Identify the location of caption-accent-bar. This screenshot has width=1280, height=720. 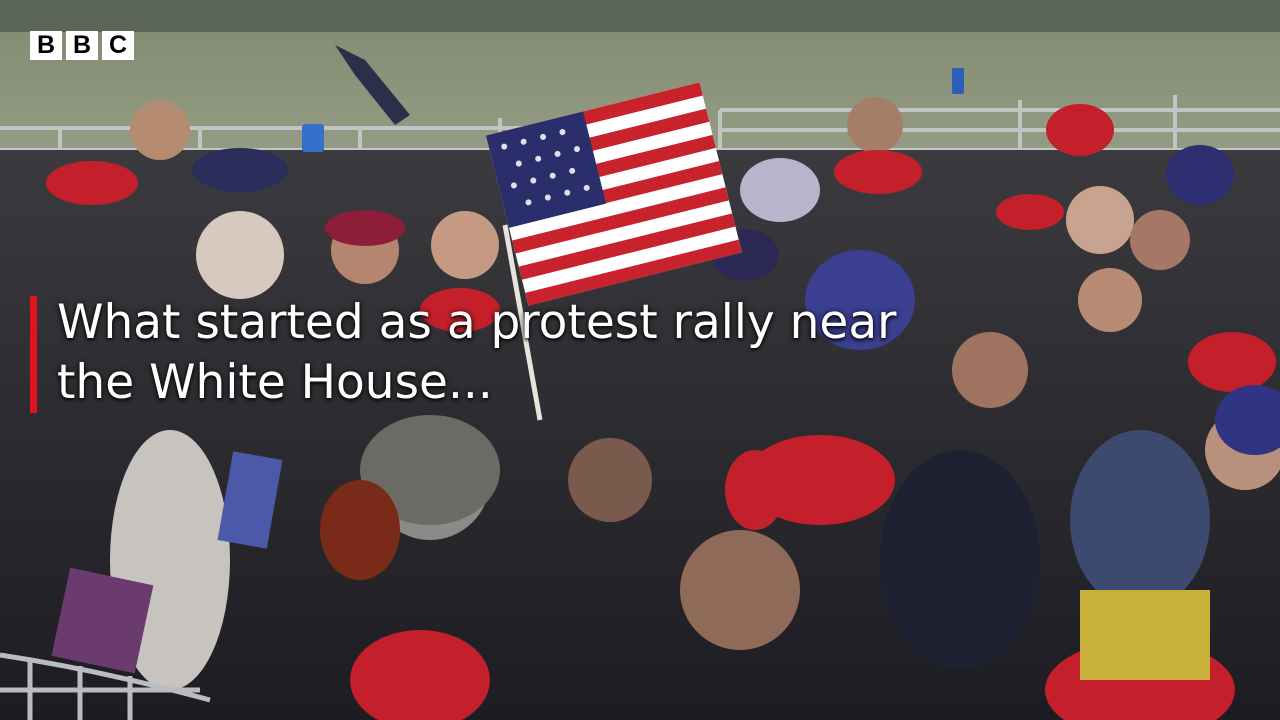
(33, 354).